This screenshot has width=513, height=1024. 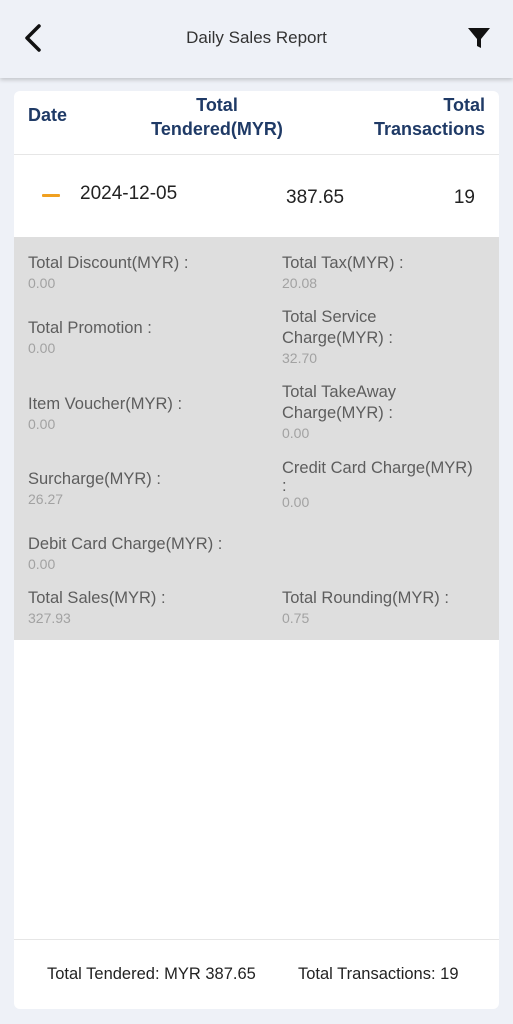 What do you see at coordinates (377, 468) in the screenshot?
I see `detail-label-line1: Credit Card Charge(MYR)` at bounding box center [377, 468].